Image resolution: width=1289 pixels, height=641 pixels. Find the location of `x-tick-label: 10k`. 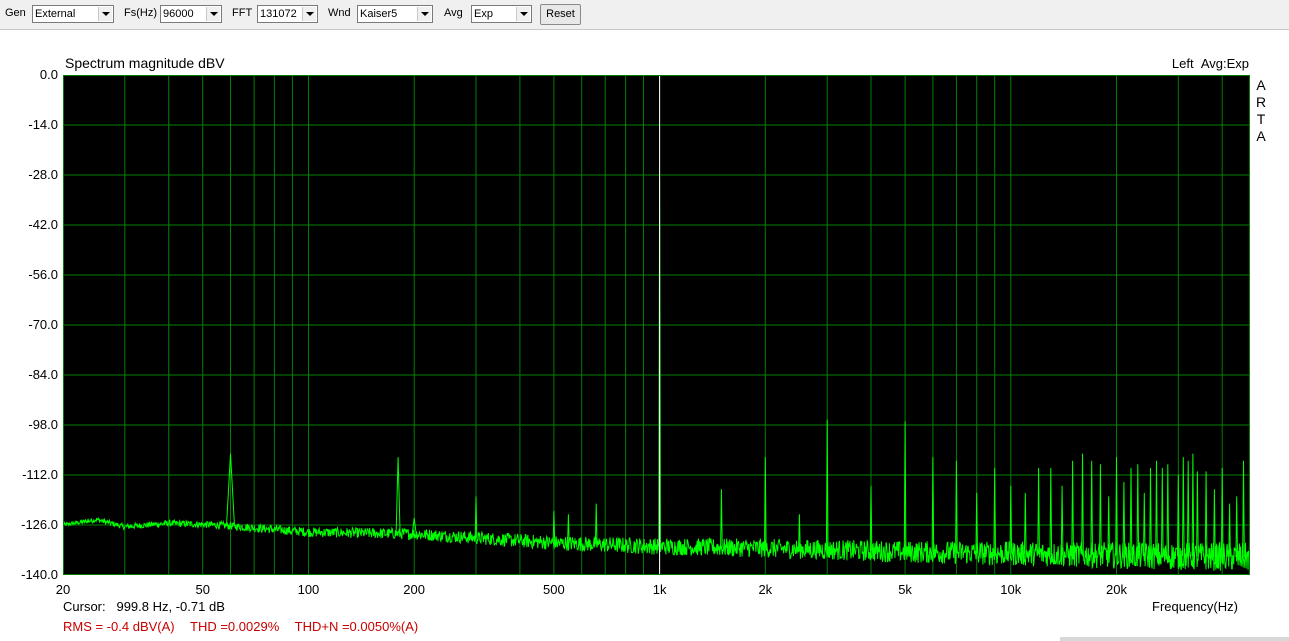

x-tick-label: 10k is located at coordinates (1011, 589).